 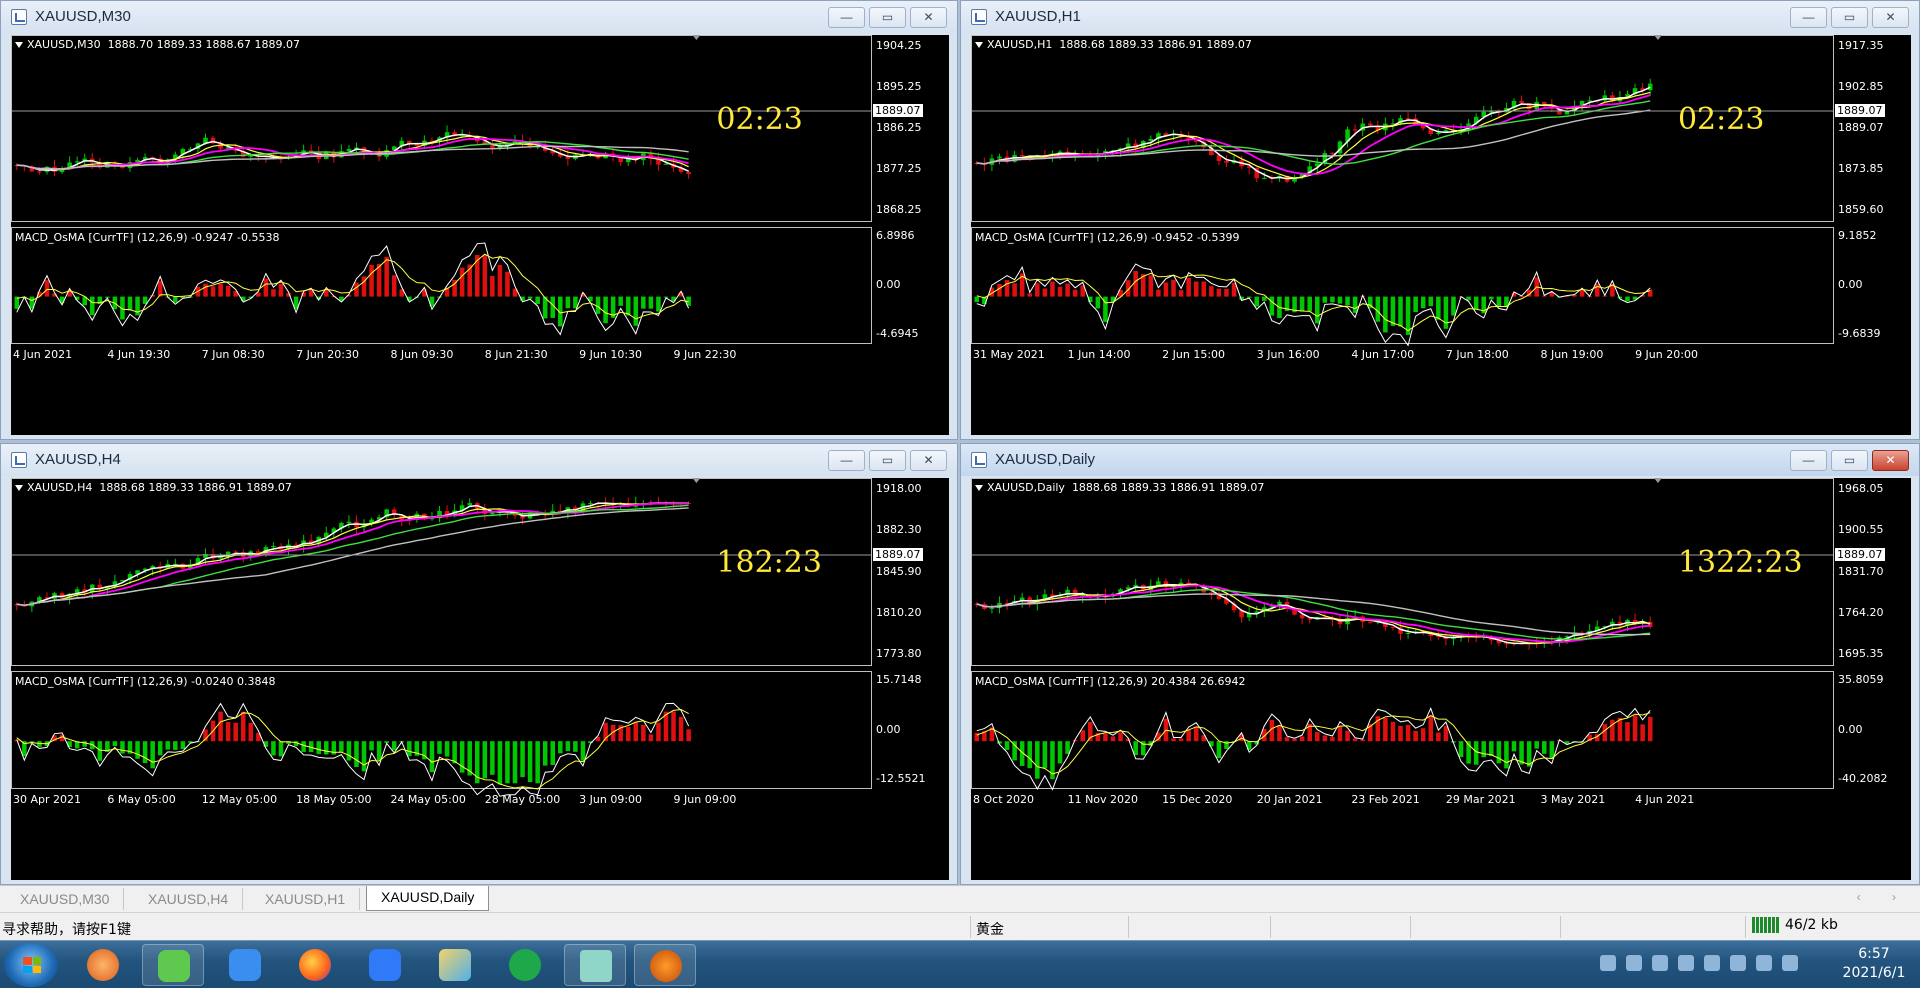 What do you see at coordinates (1313, 743) in the screenshot?
I see `macd-signal-line` at bounding box center [1313, 743].